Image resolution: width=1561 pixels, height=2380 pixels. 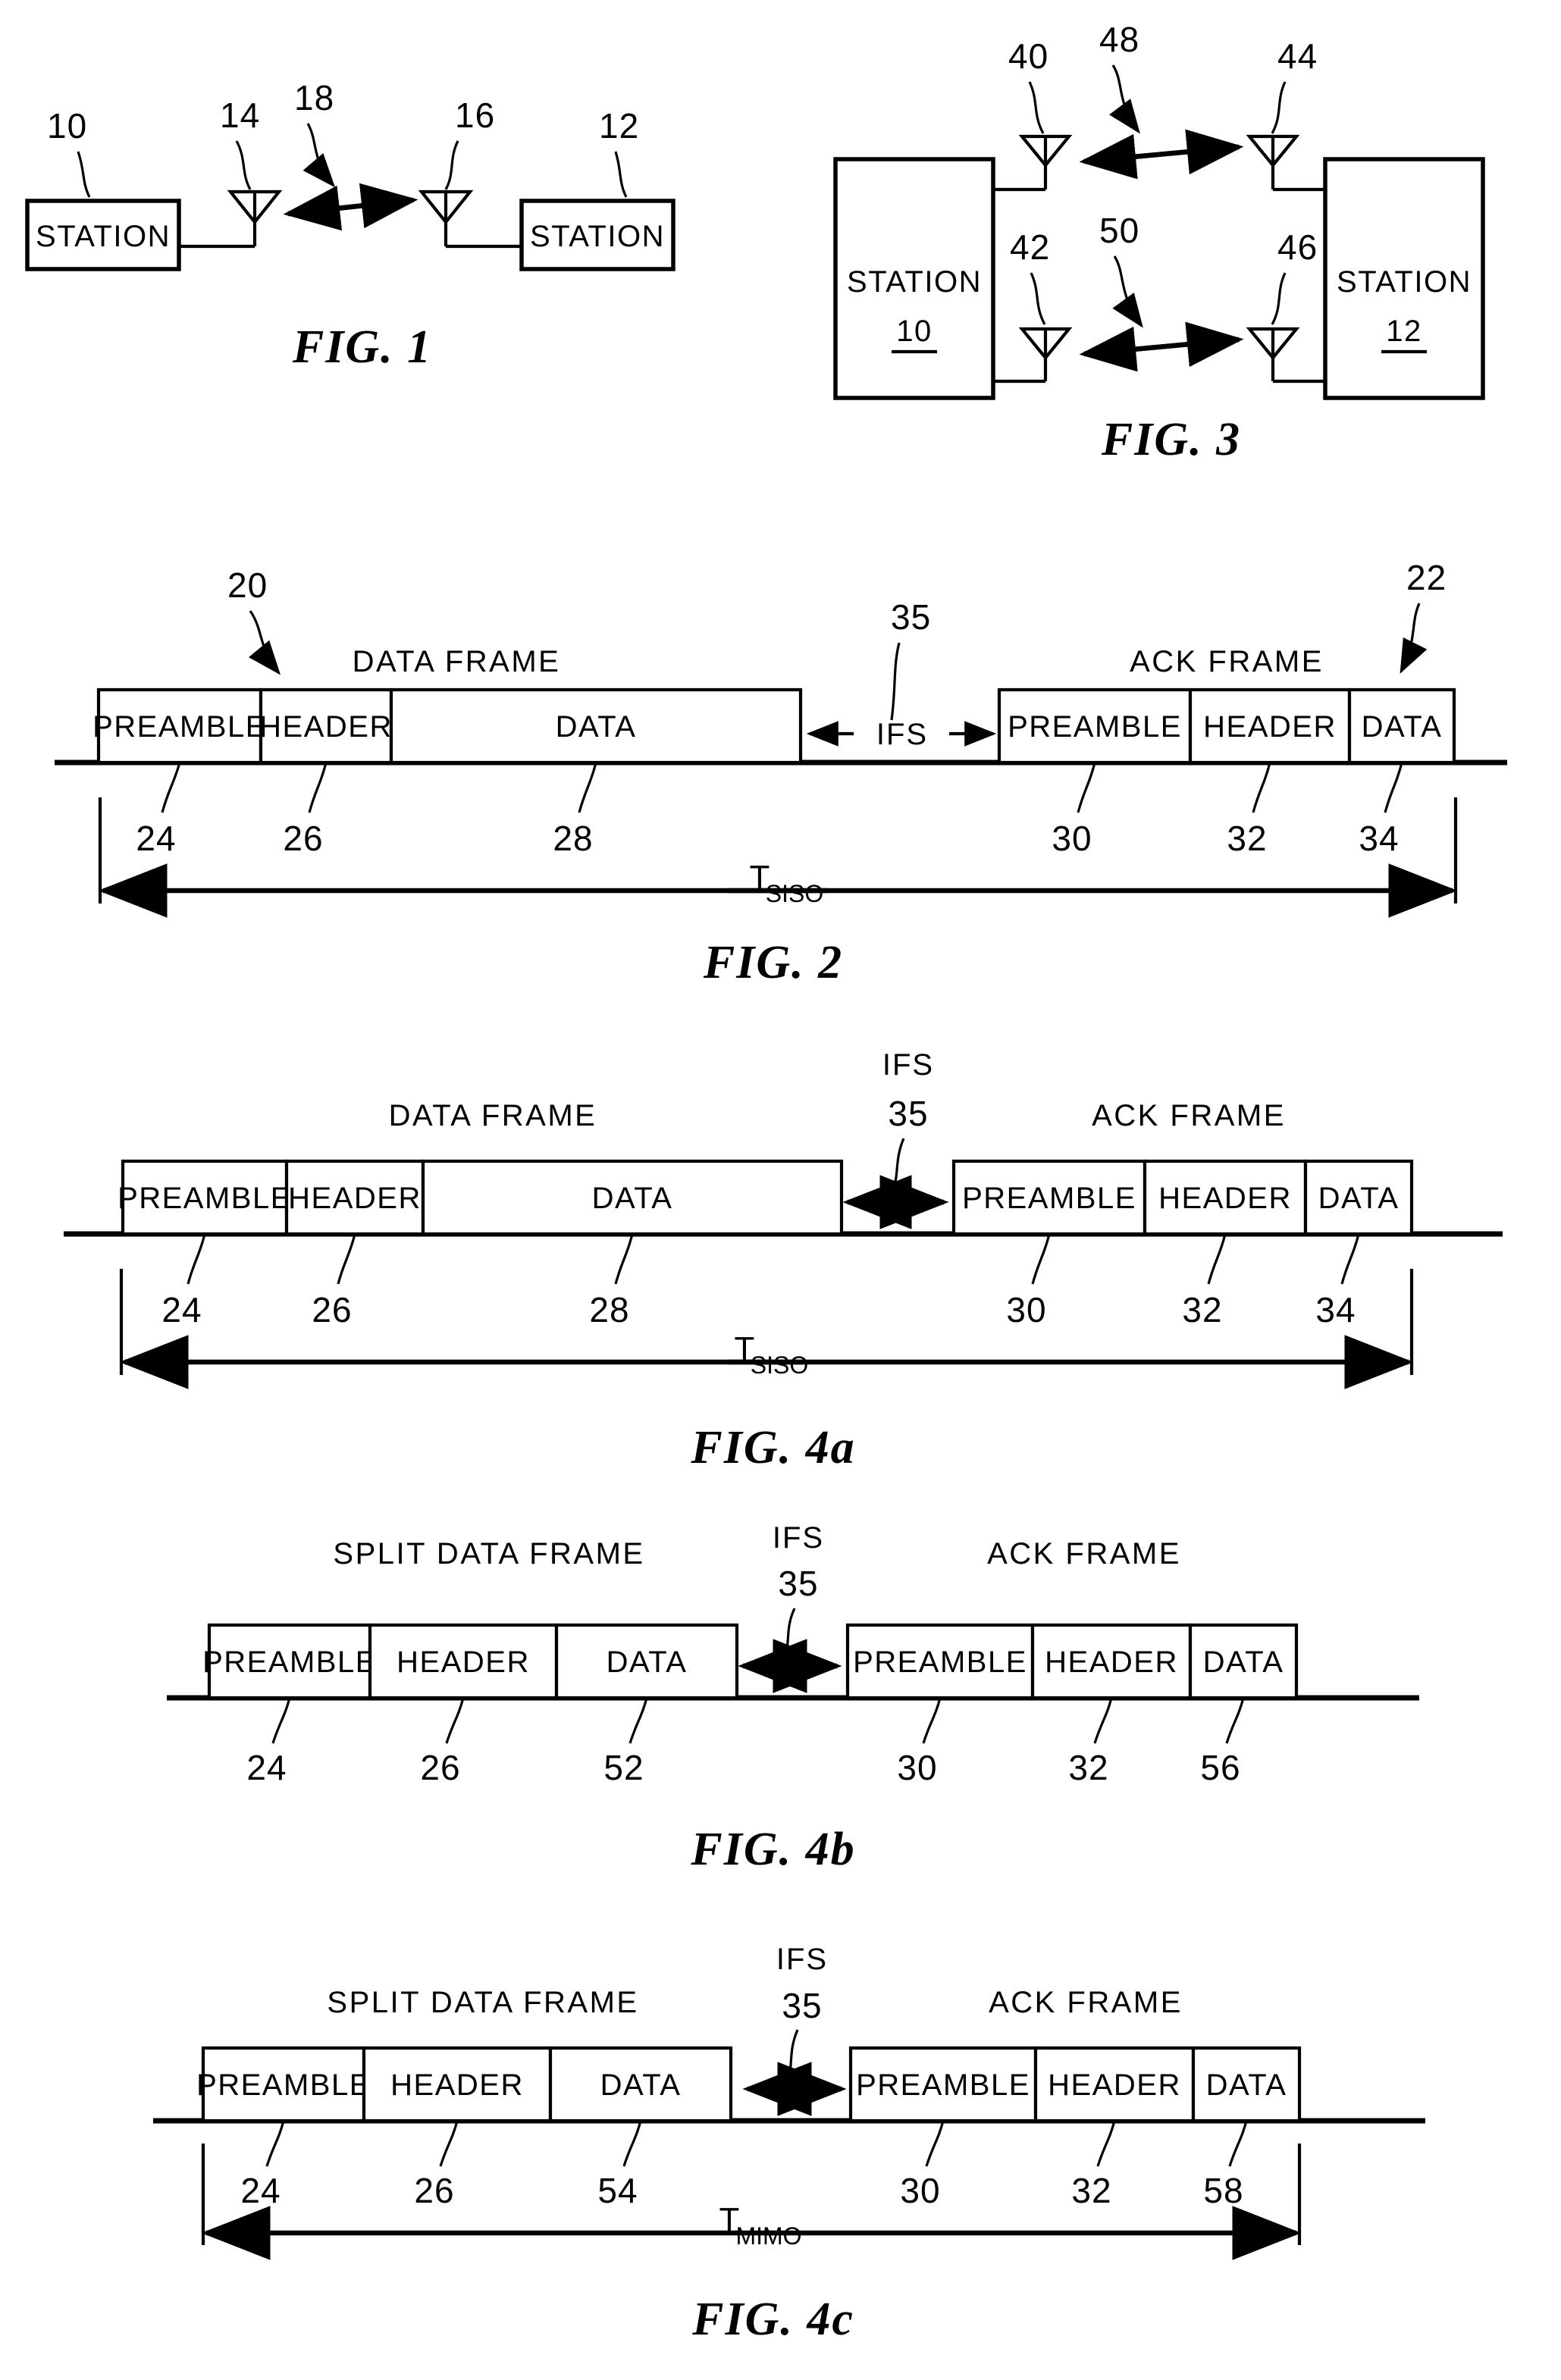 I want to click on fig1-link-arrows, so click(x=351, y=207).